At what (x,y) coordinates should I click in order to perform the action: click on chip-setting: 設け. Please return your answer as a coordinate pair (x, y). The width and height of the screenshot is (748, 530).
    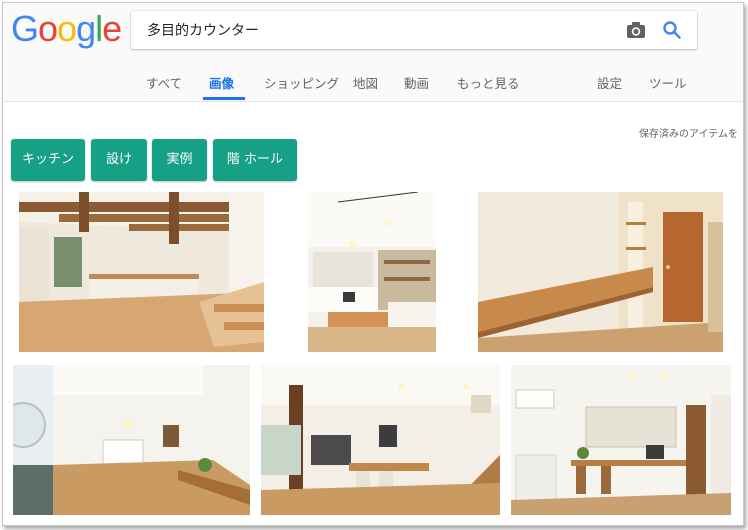
    Looking at the image, I should click on (119, 160).